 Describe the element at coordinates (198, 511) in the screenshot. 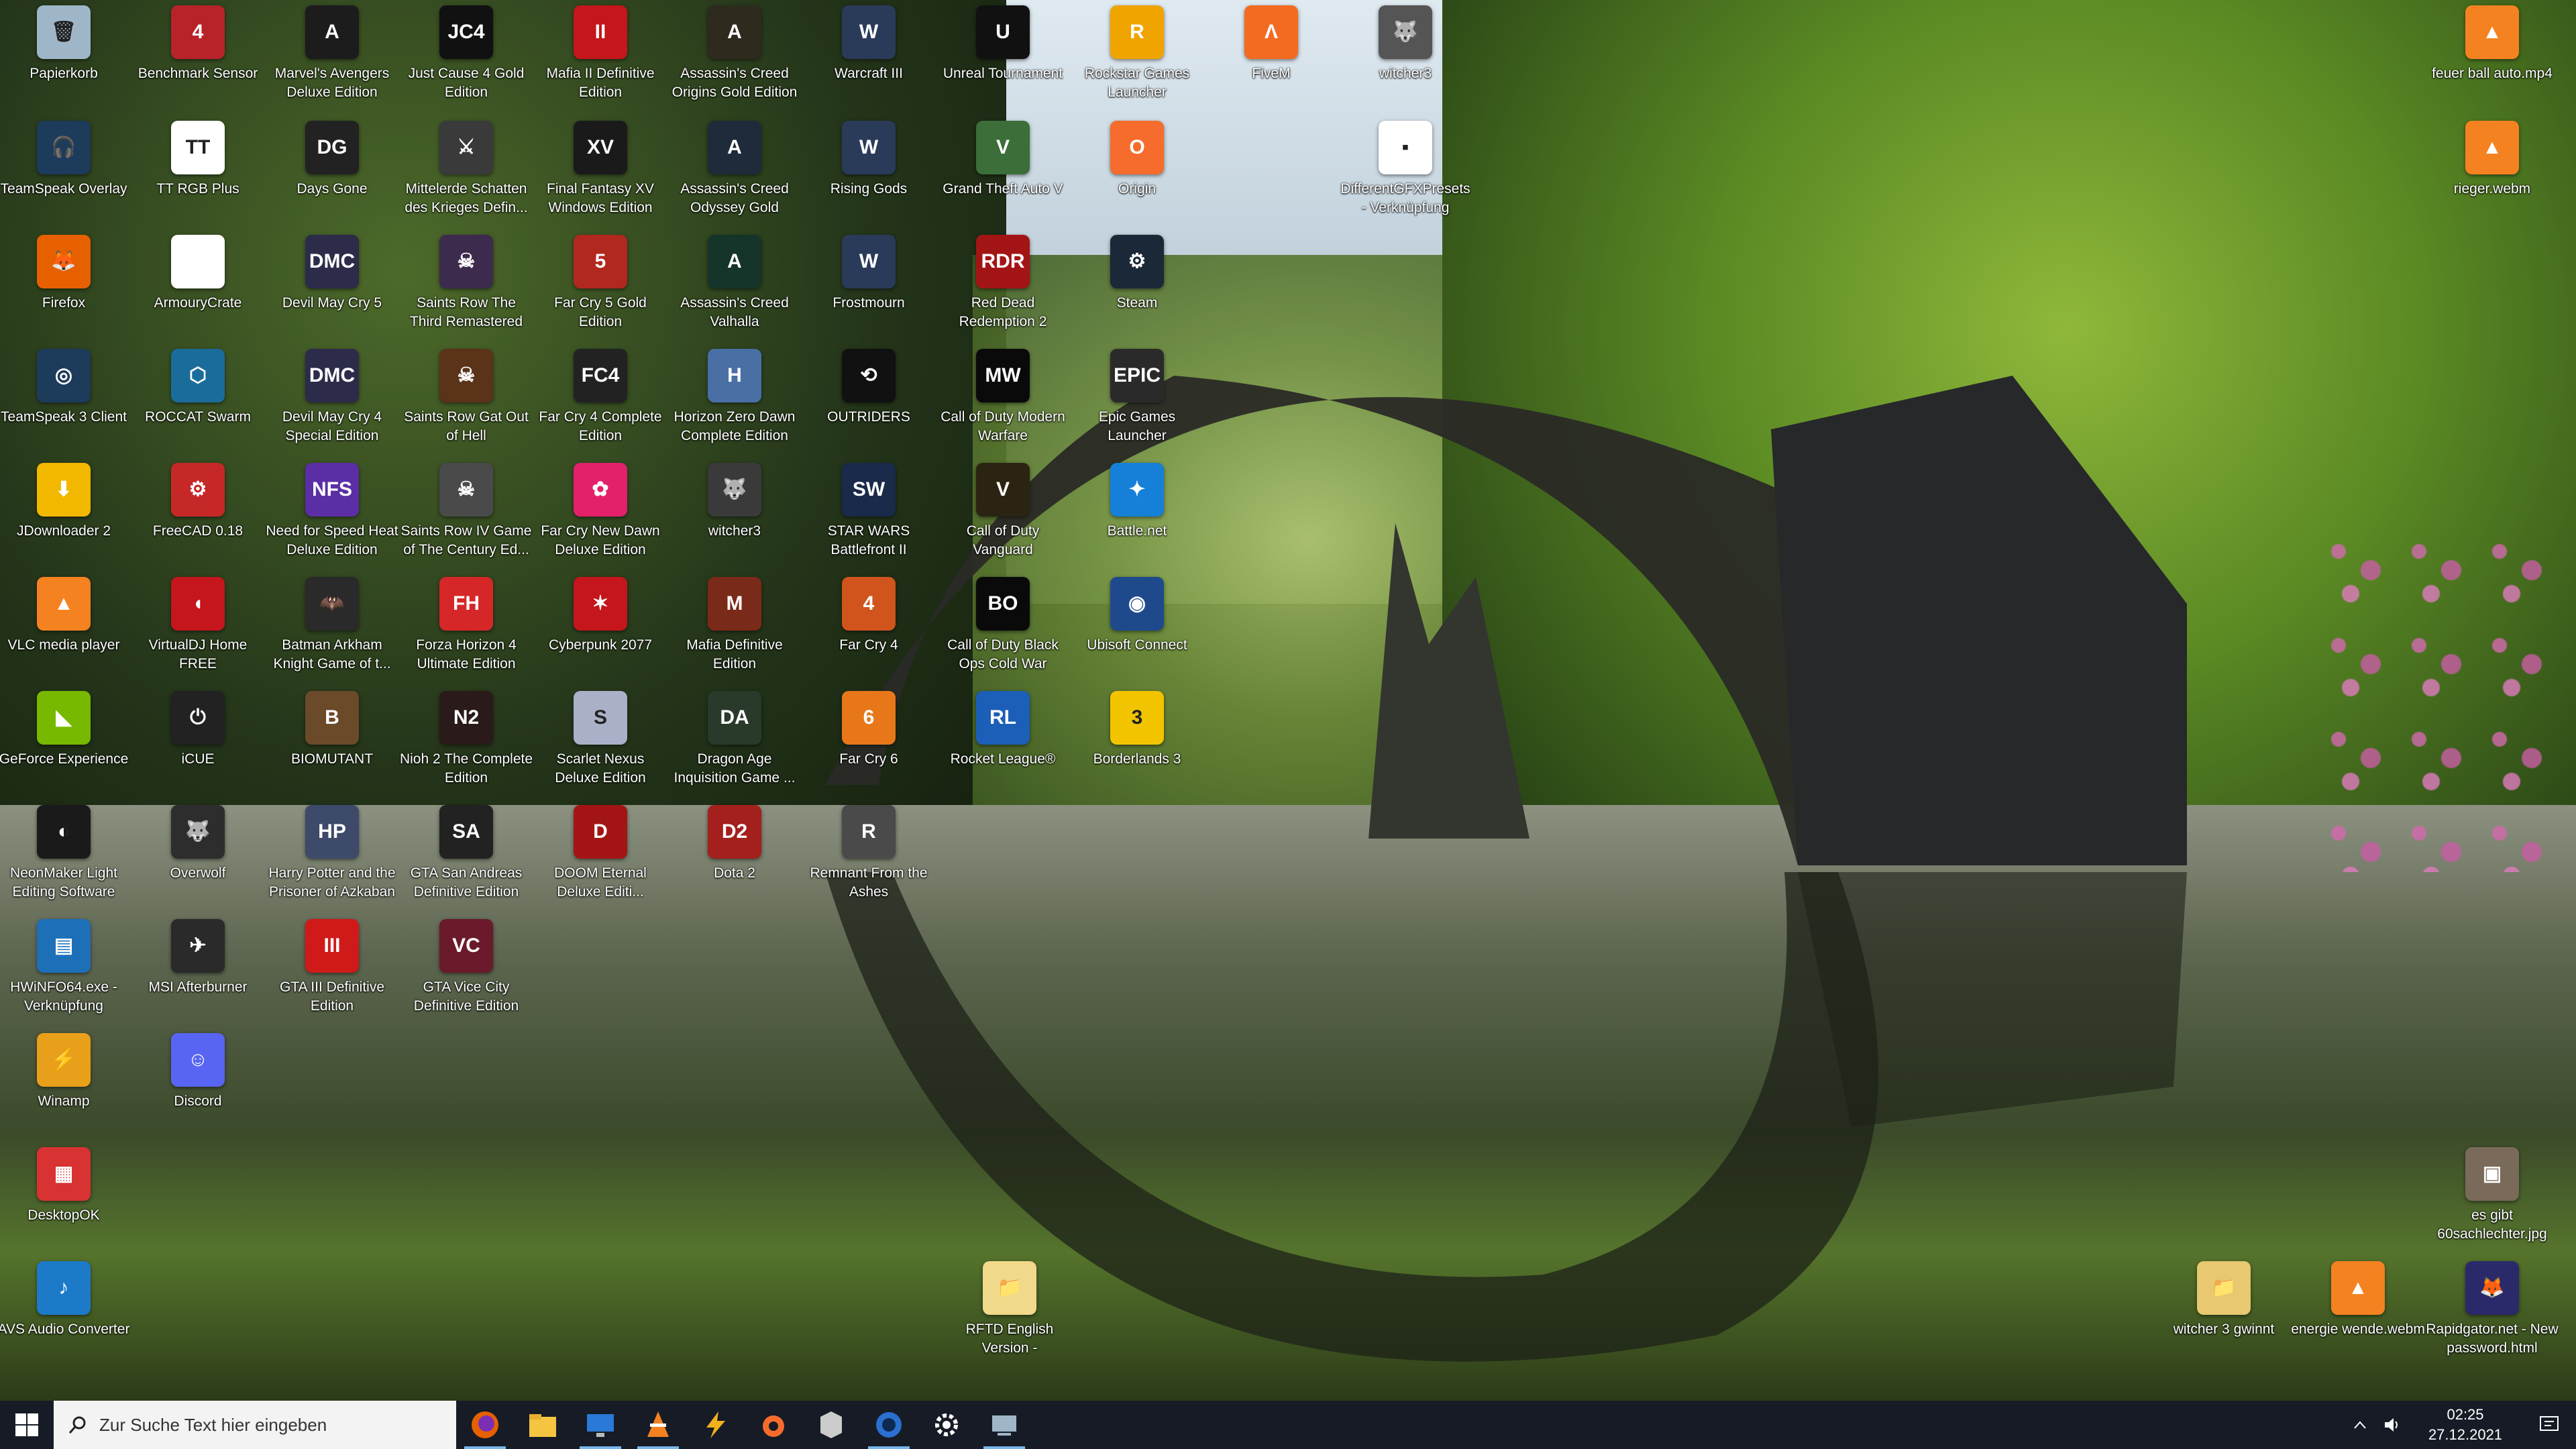

I see `desktop-icon-freecad-0-18: ⚙ FreeCAD 0.18` at that location.